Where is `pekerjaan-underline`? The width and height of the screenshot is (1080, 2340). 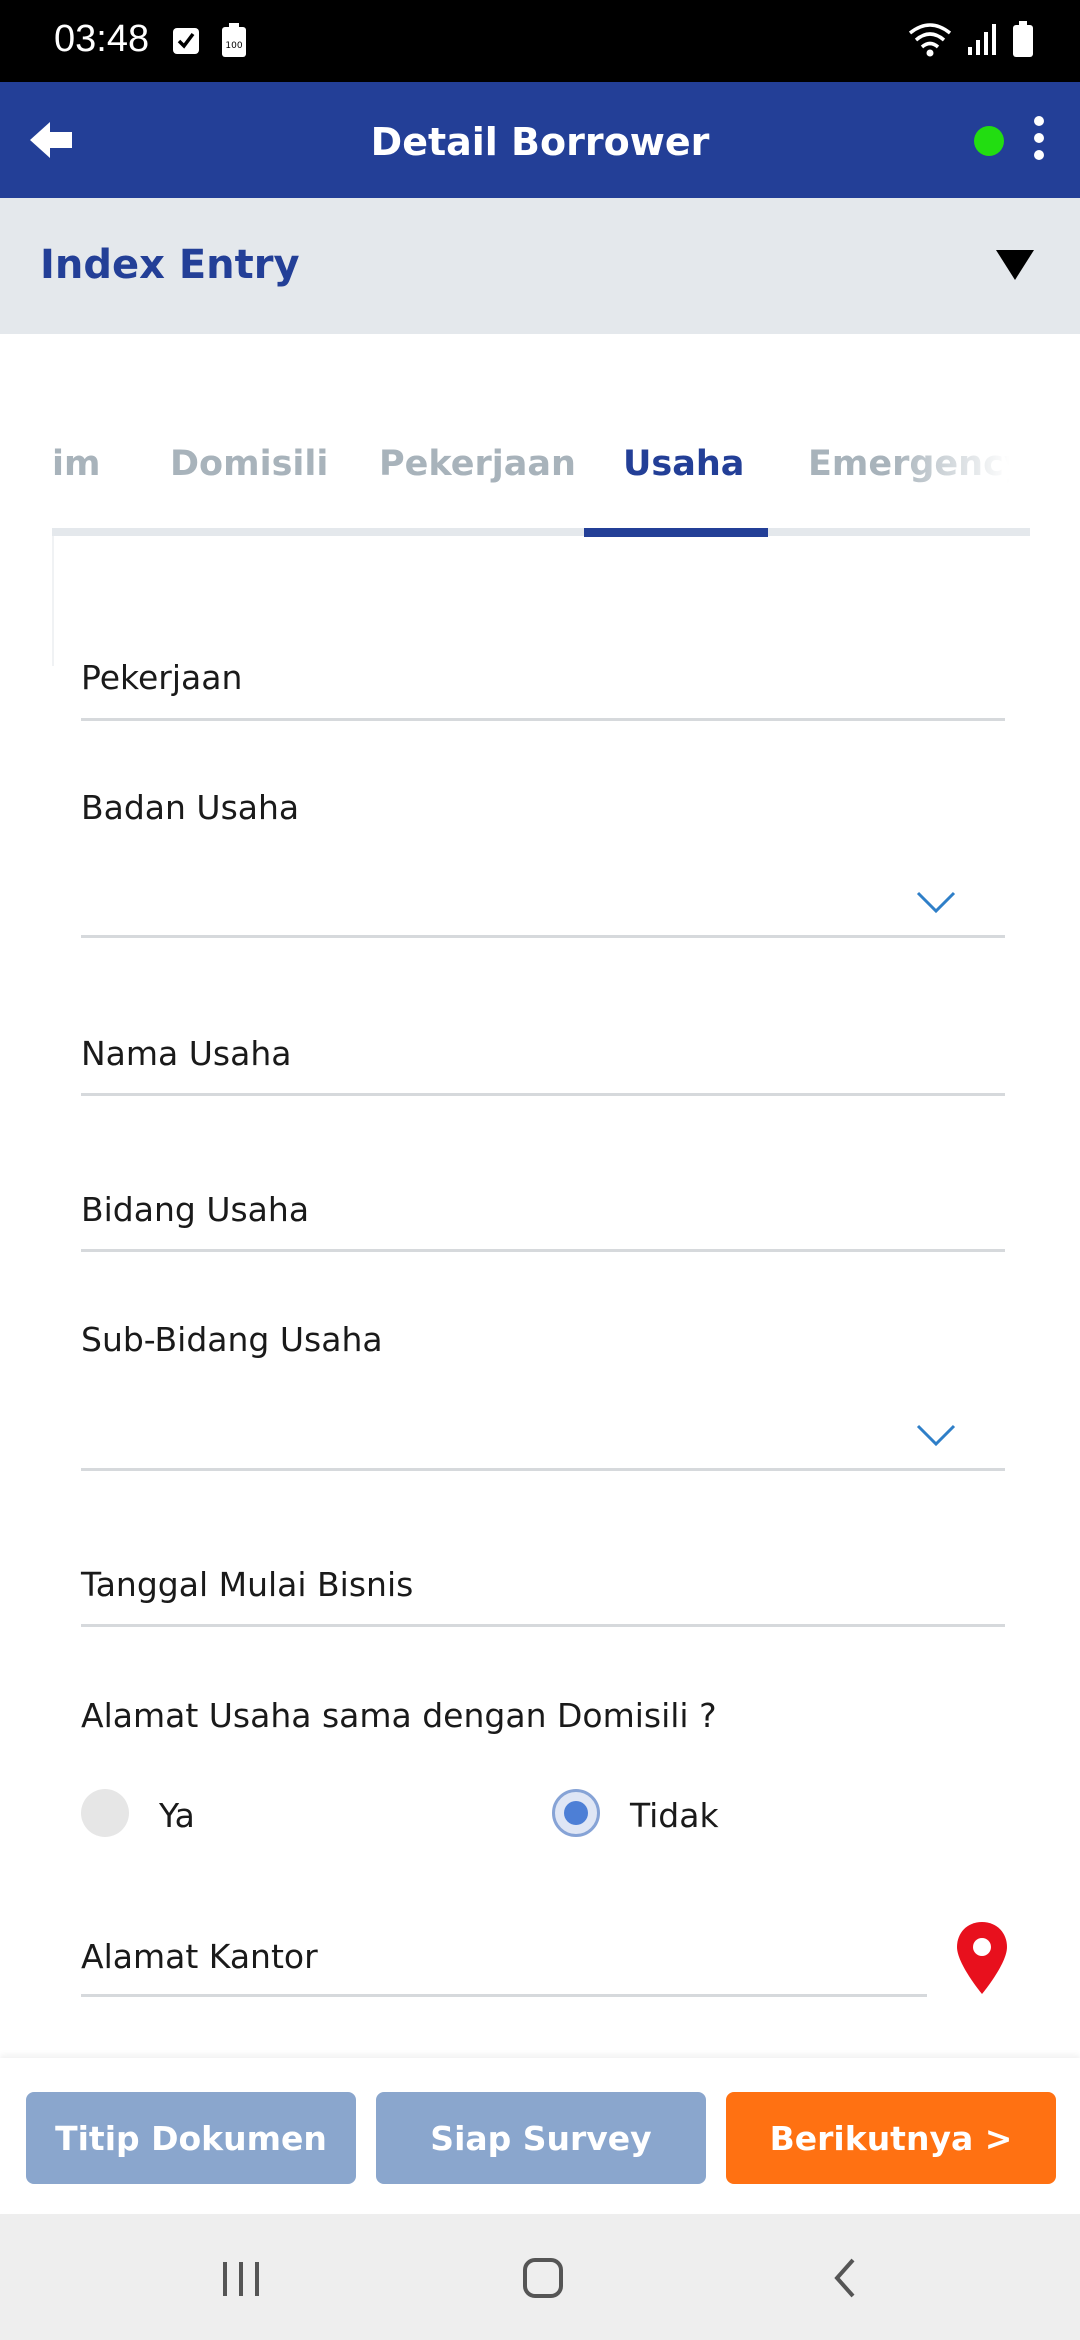
pekerjaan-underline is located at coordinates (543, 719).